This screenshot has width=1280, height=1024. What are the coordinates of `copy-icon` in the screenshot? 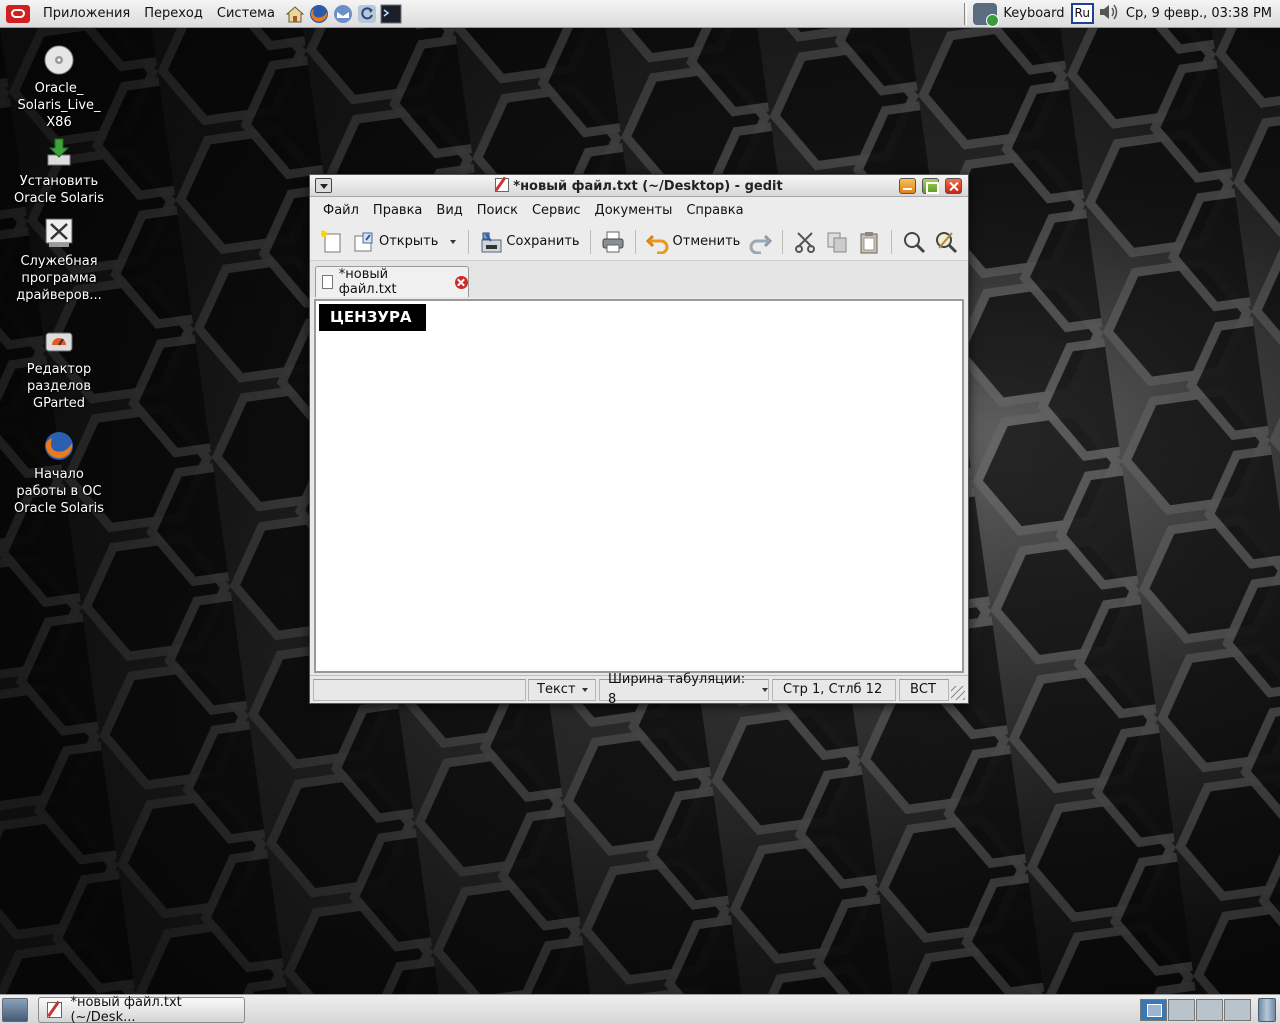 It's located at (837, 242).